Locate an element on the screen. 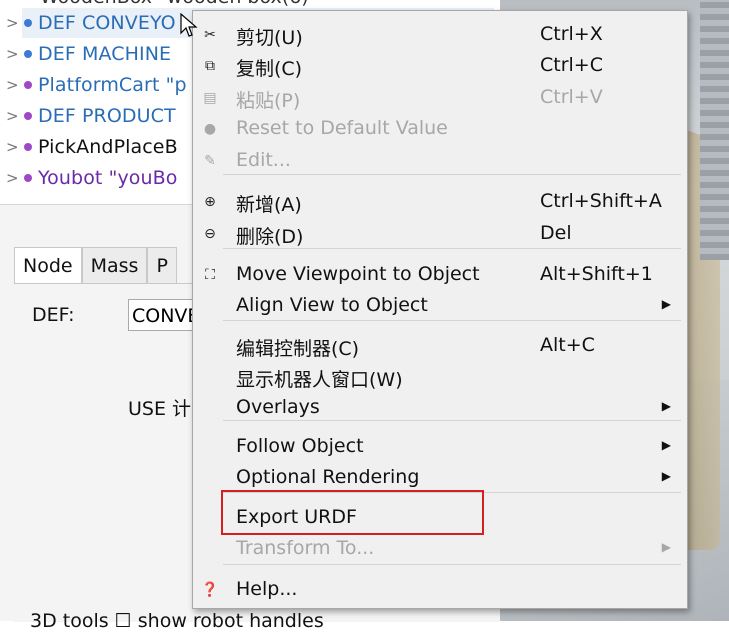  tab-mass: Mass is located at coordinates (114, 265).